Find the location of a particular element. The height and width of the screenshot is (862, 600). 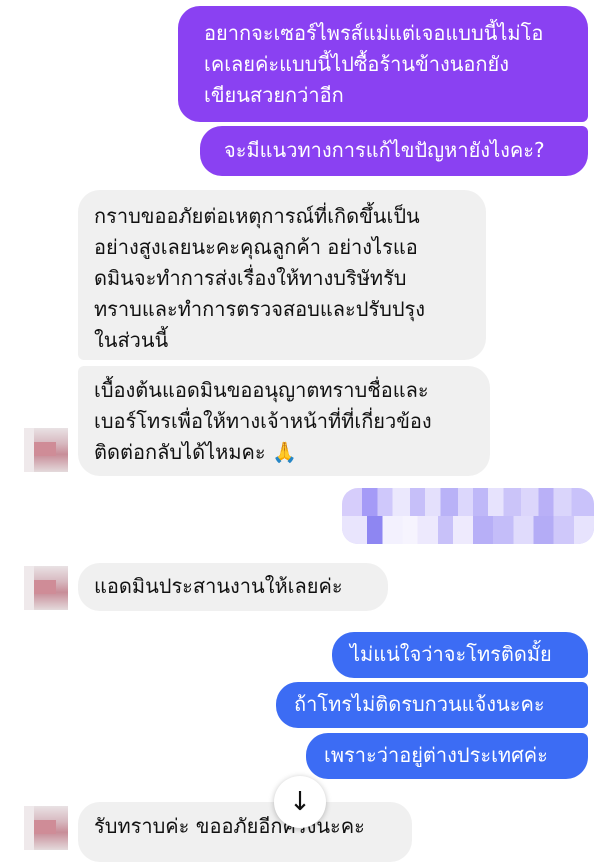

arrow-down-icon: ↓ is located at coordinates (300, 802).